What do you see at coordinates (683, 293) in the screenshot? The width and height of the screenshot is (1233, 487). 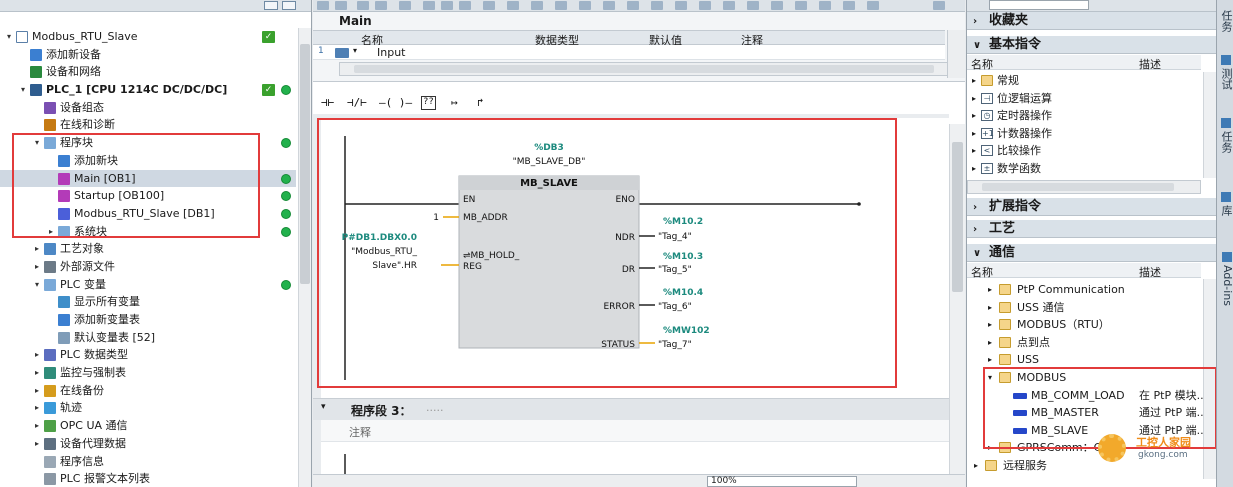 I see `output-error-address: %M10.4` at bounding box center [683, 293].